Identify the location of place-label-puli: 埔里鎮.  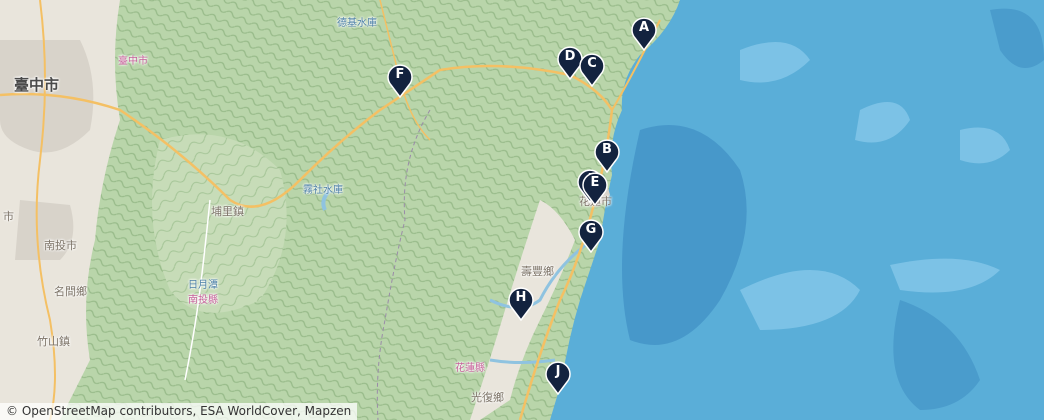
(227, 211).